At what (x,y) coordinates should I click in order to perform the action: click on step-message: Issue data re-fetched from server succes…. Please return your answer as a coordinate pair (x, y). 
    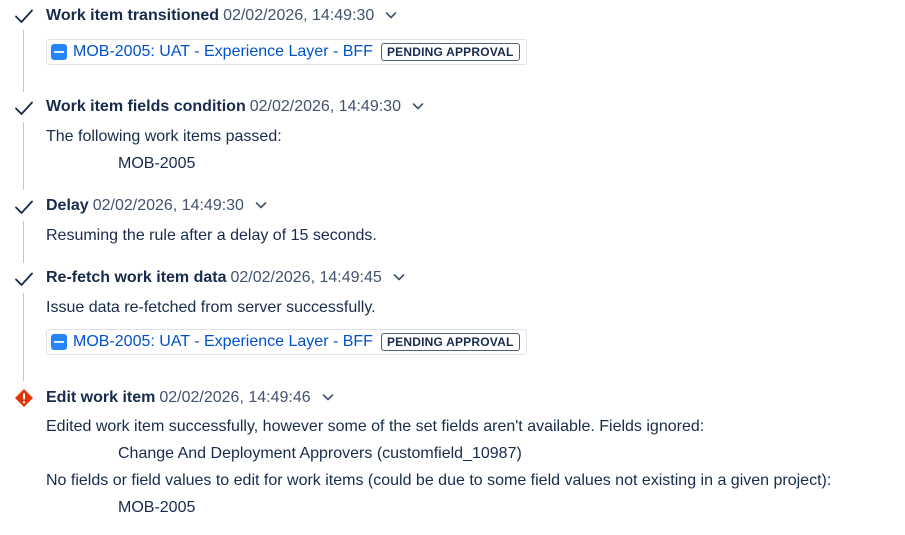
    Looking at the image, I should click on (211, 307).